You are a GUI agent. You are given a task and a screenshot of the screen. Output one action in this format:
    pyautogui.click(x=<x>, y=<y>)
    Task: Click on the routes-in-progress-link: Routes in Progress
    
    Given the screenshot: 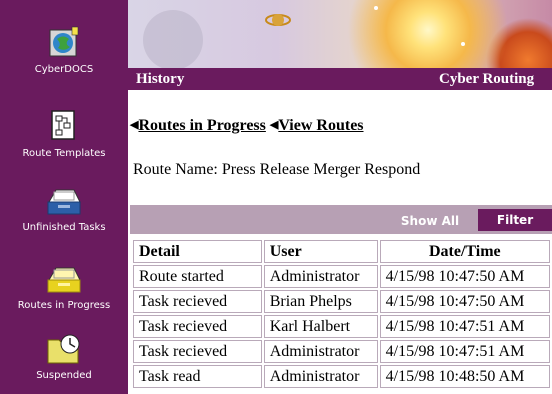 What is the action you would take?
    pyautogui.click(x=201, y=125)
    